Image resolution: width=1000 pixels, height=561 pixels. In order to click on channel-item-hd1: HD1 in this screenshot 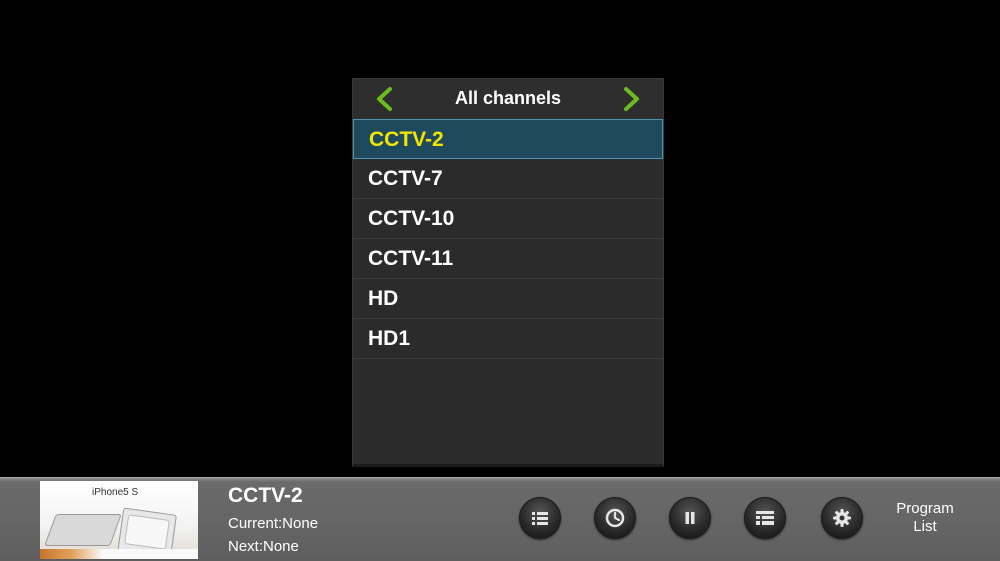, I will do `click(508, 339)`.